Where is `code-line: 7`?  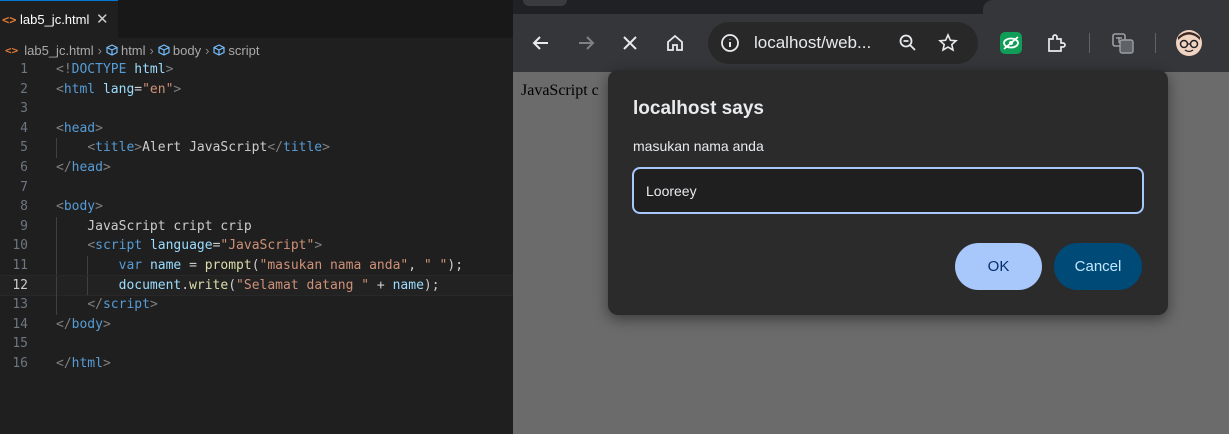
code-line: 7 is located at coordinates (256, 188).